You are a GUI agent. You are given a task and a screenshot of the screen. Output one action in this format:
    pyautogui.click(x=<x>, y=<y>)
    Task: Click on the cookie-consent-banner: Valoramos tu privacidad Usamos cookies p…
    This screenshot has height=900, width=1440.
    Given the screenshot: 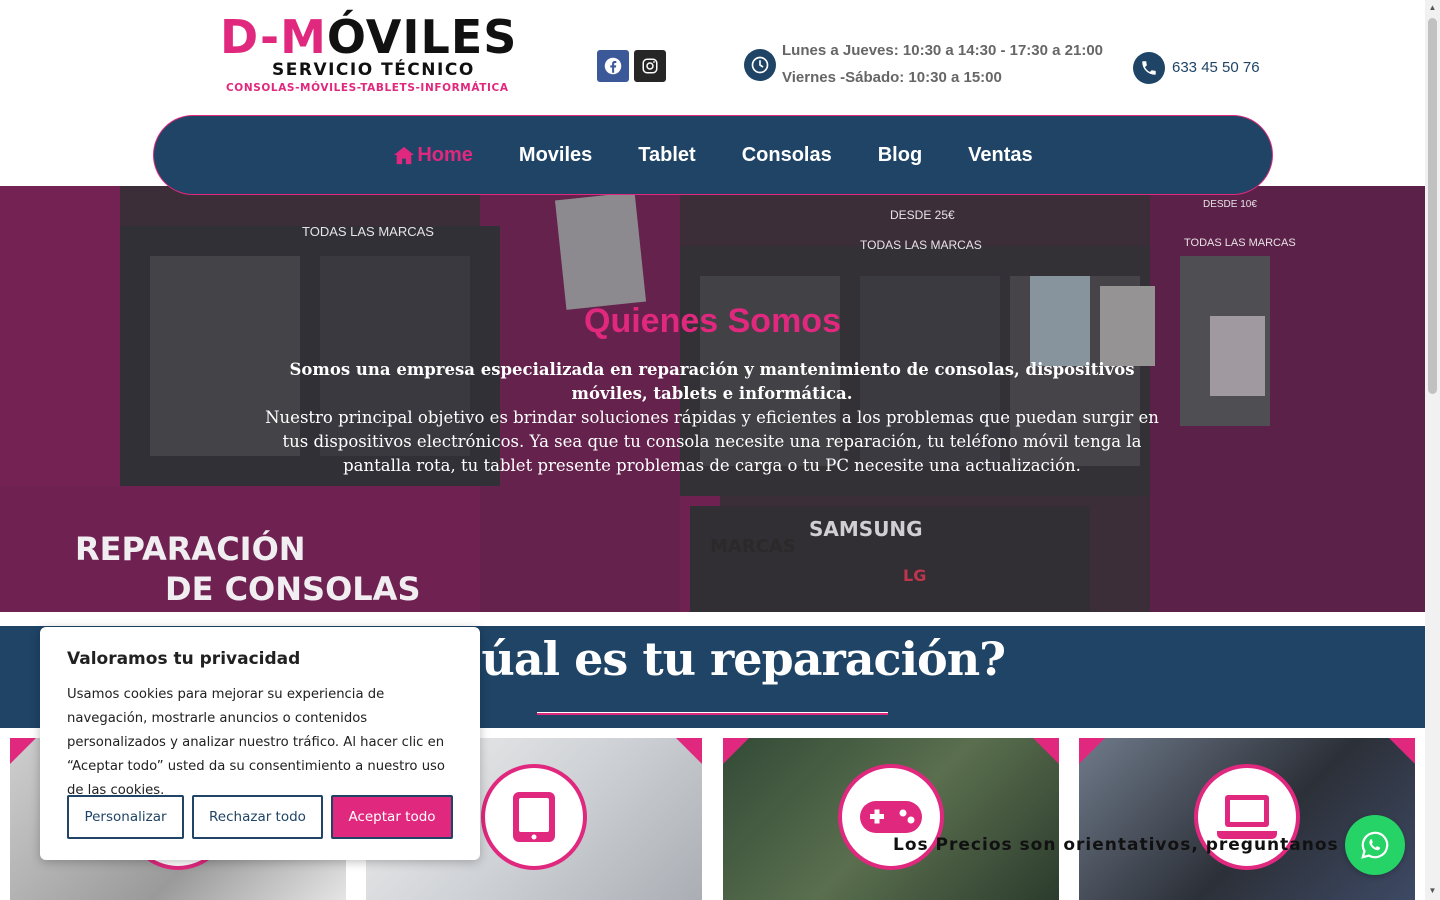 What is the action you would take?
    pyautogui.click(x=260, y=743)
    